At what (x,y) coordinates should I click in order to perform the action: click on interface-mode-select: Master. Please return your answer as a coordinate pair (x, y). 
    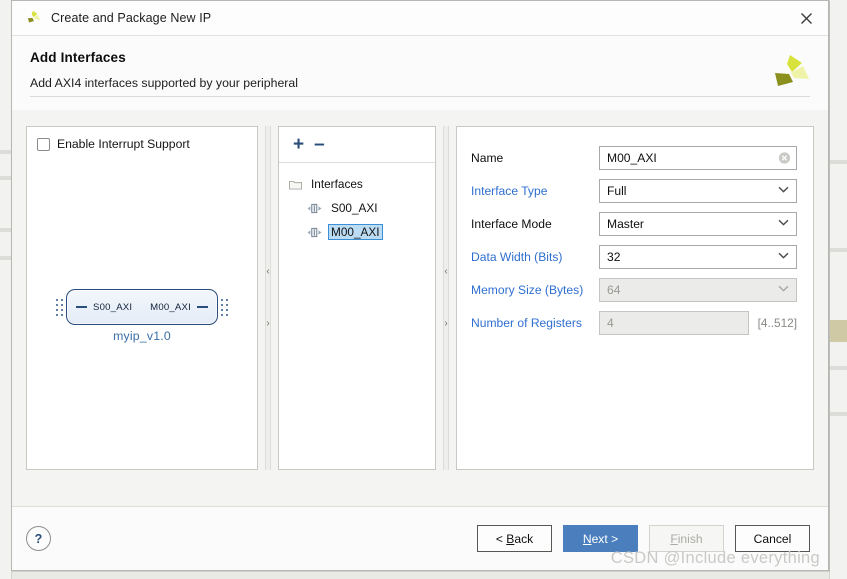
    Looking at the image, I should click on (698, 223).